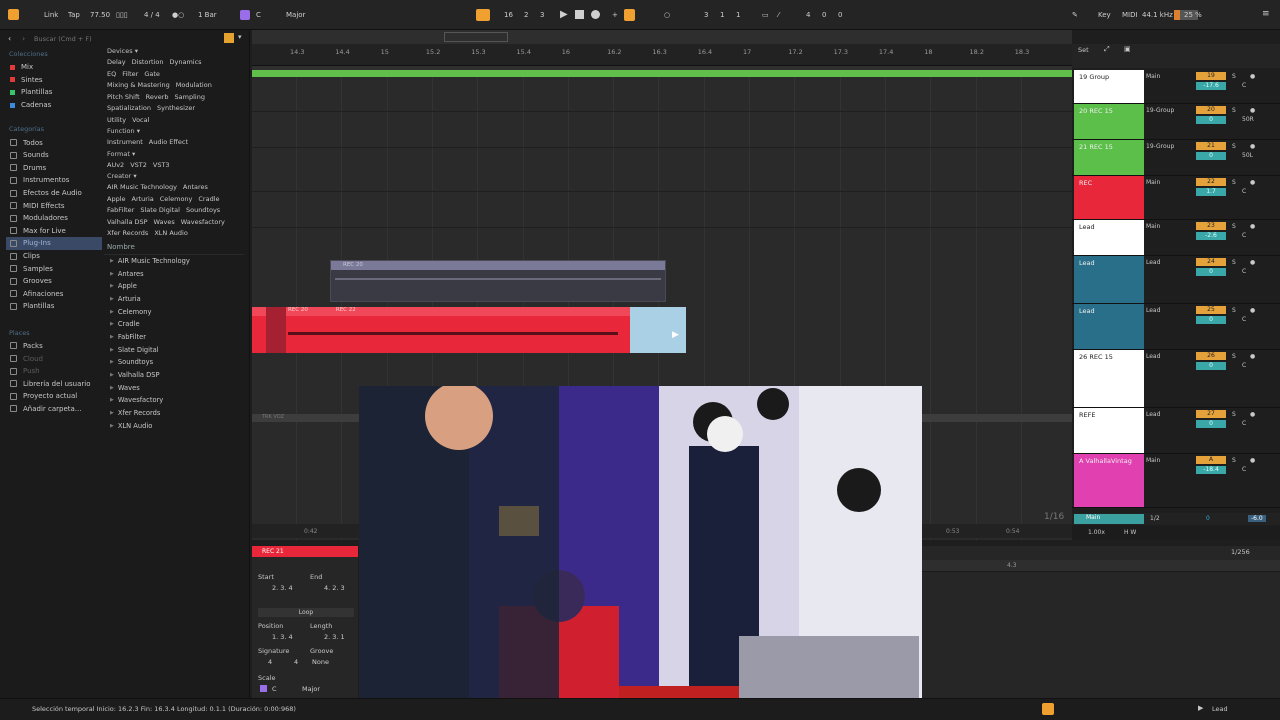  What do you see at coordinates (320, 662) in the screenshot?
I see `clip-groove-select: None` at bounding box center [320, 662].